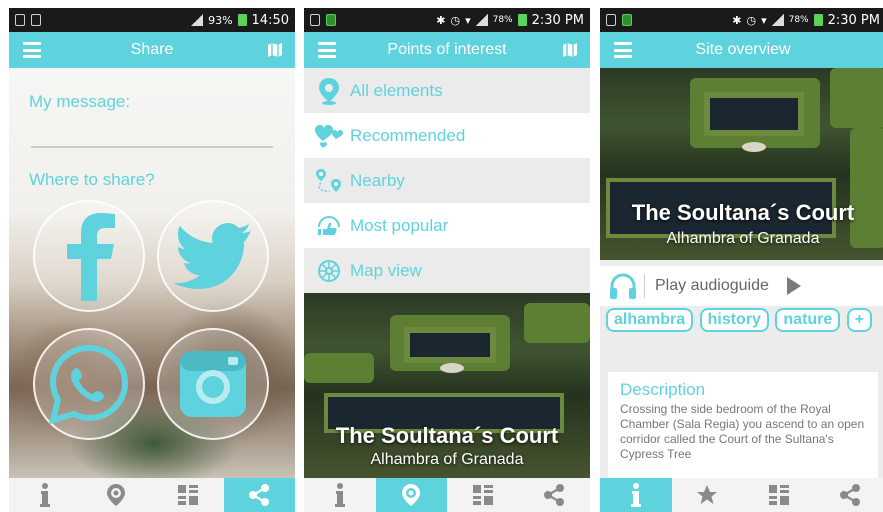 Image resolution: width=883 pixels, height=512 pixels. What do you see at coordinates (399, 225) in the screenshot?
I see `menu-item-label: Most popular` at bounding box center [399, 225].